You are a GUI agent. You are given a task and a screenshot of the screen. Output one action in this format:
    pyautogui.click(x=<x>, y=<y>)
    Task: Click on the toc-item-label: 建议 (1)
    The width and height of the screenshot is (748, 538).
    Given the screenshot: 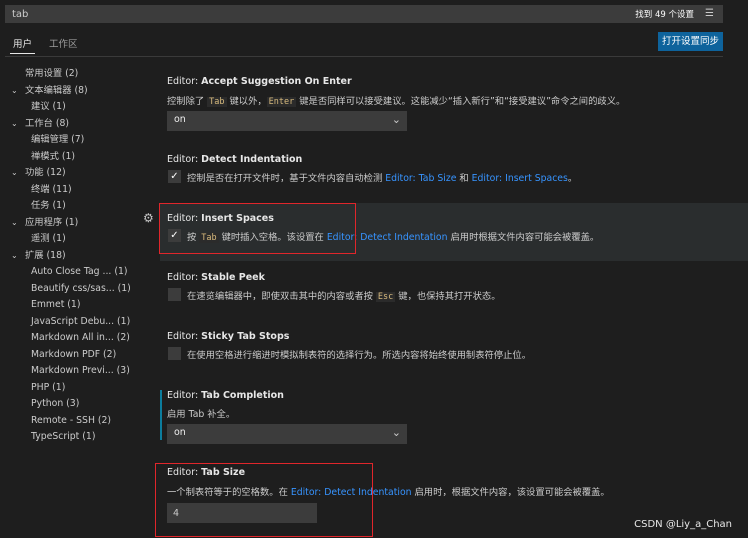 What is the action you would take?
    pyautogui.click(x=48, y=106)
    